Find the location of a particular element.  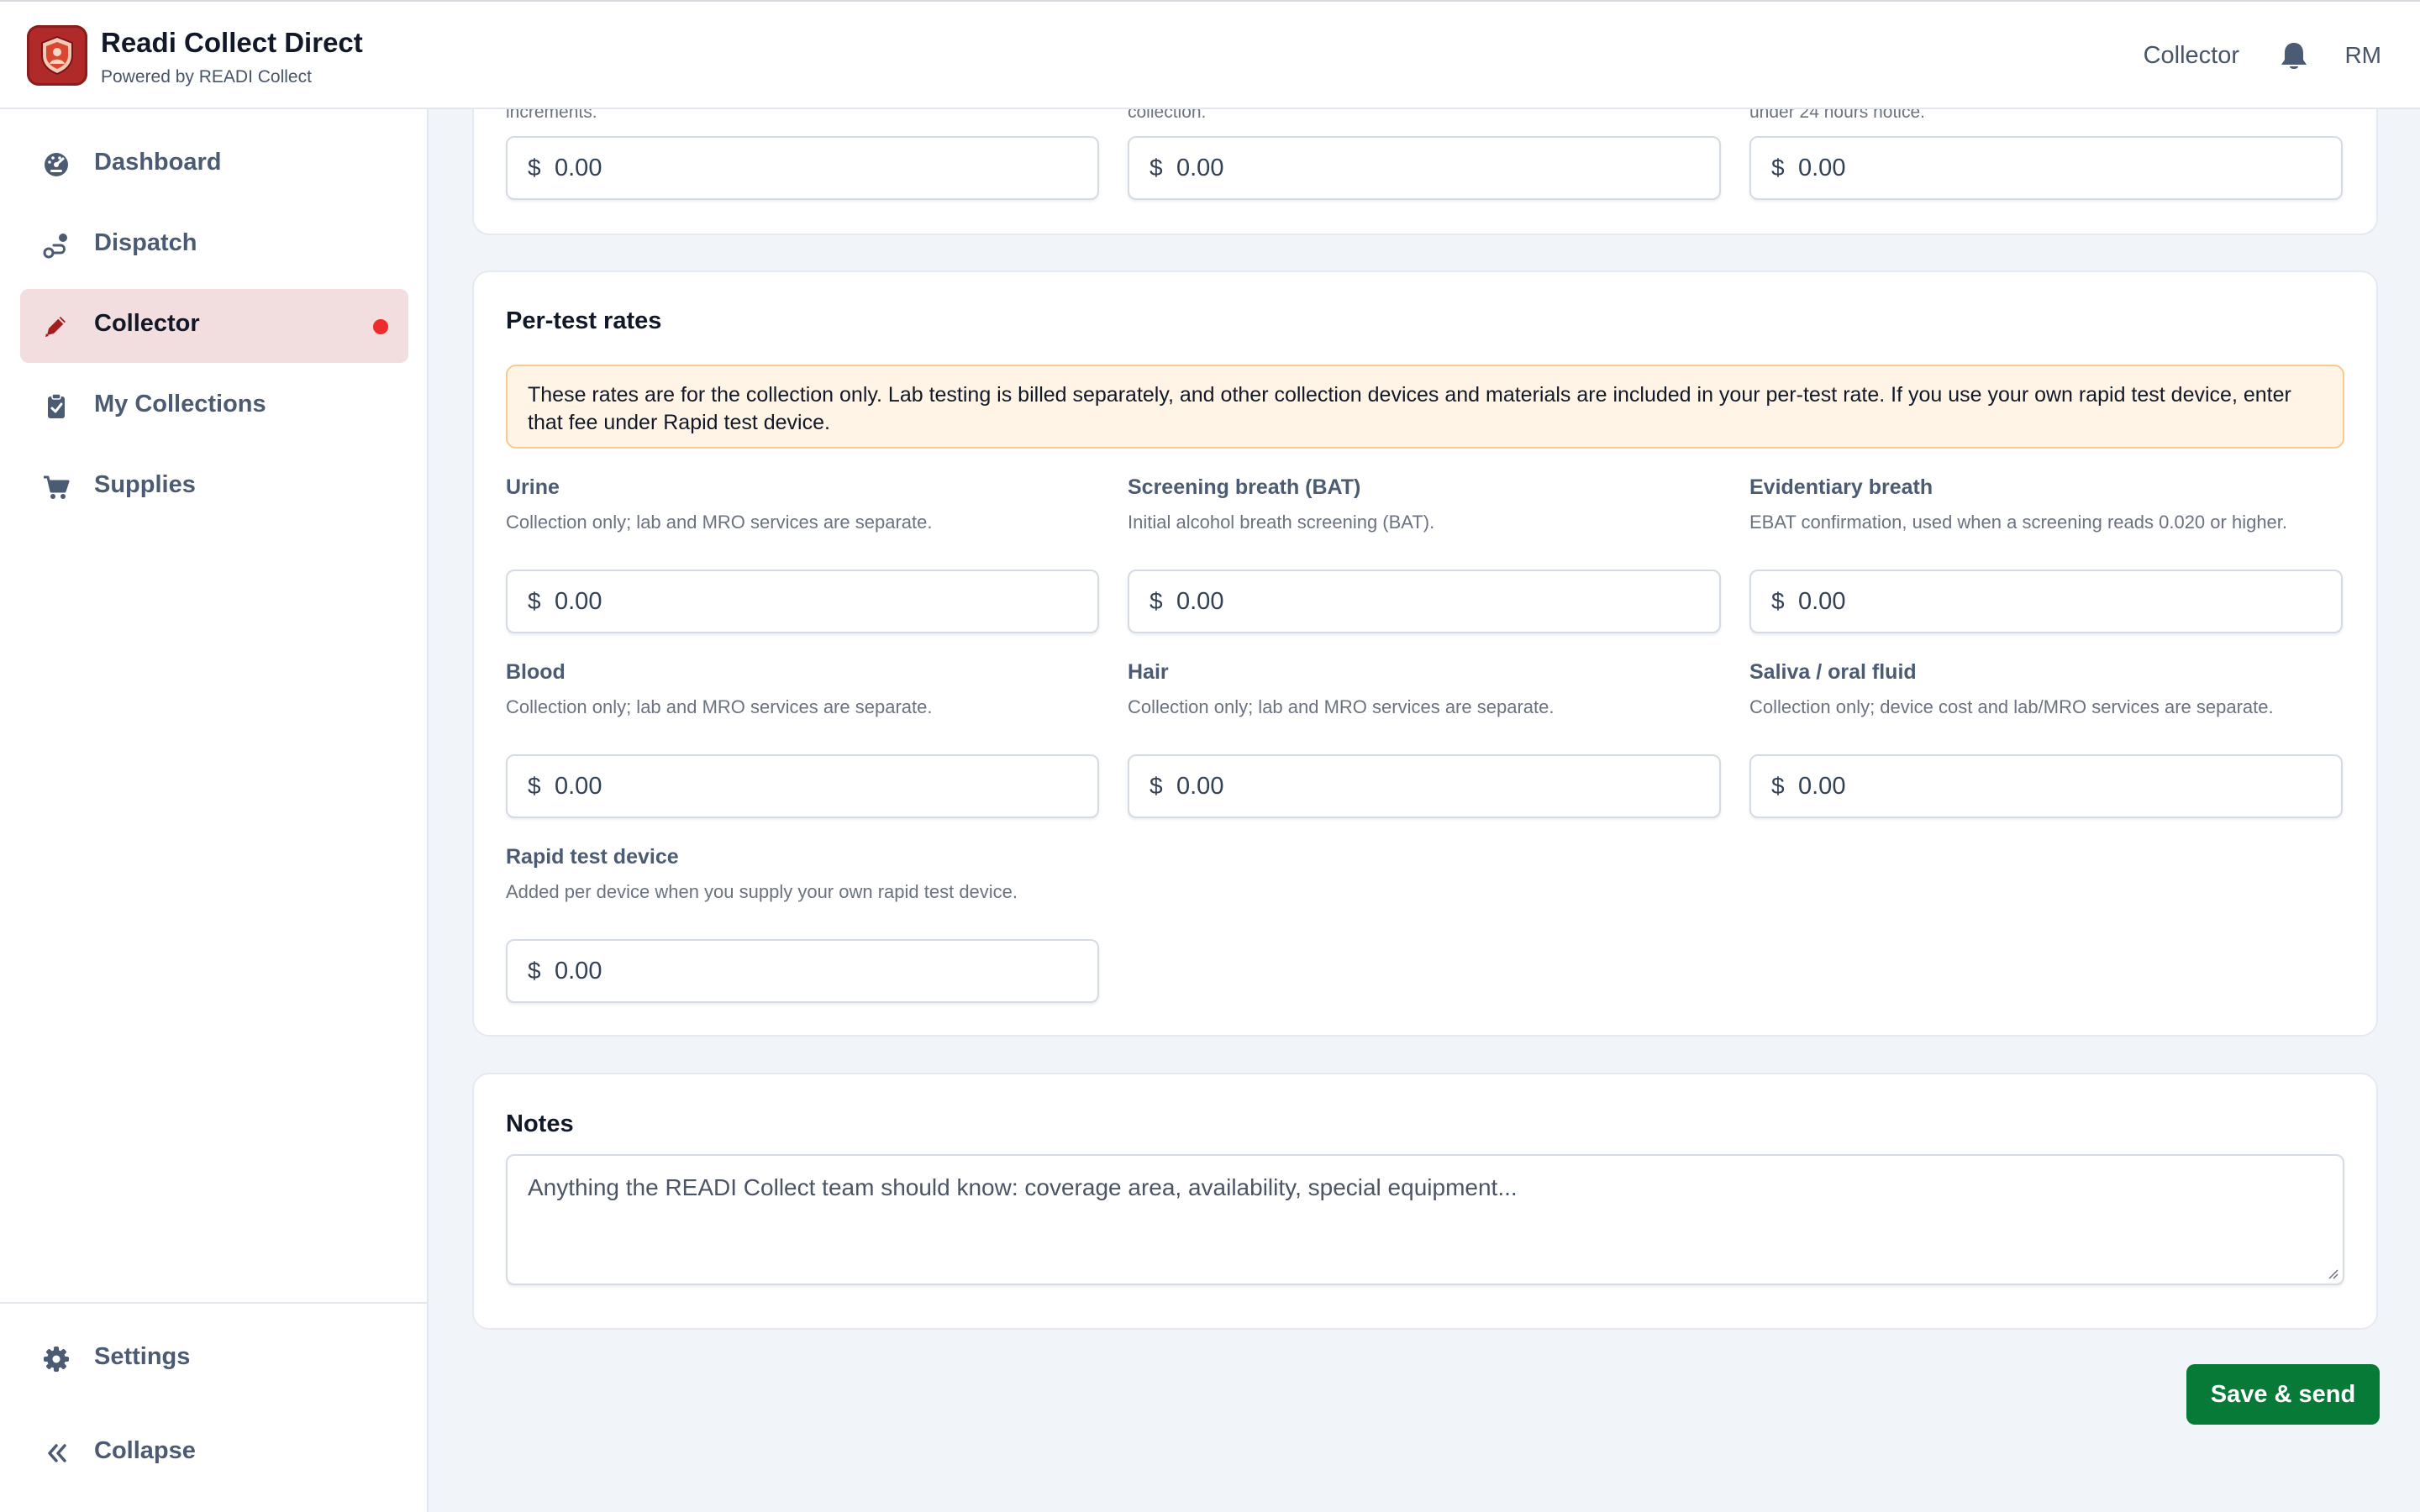

chevrons-left-icon is located at coordinates (56, 1453).